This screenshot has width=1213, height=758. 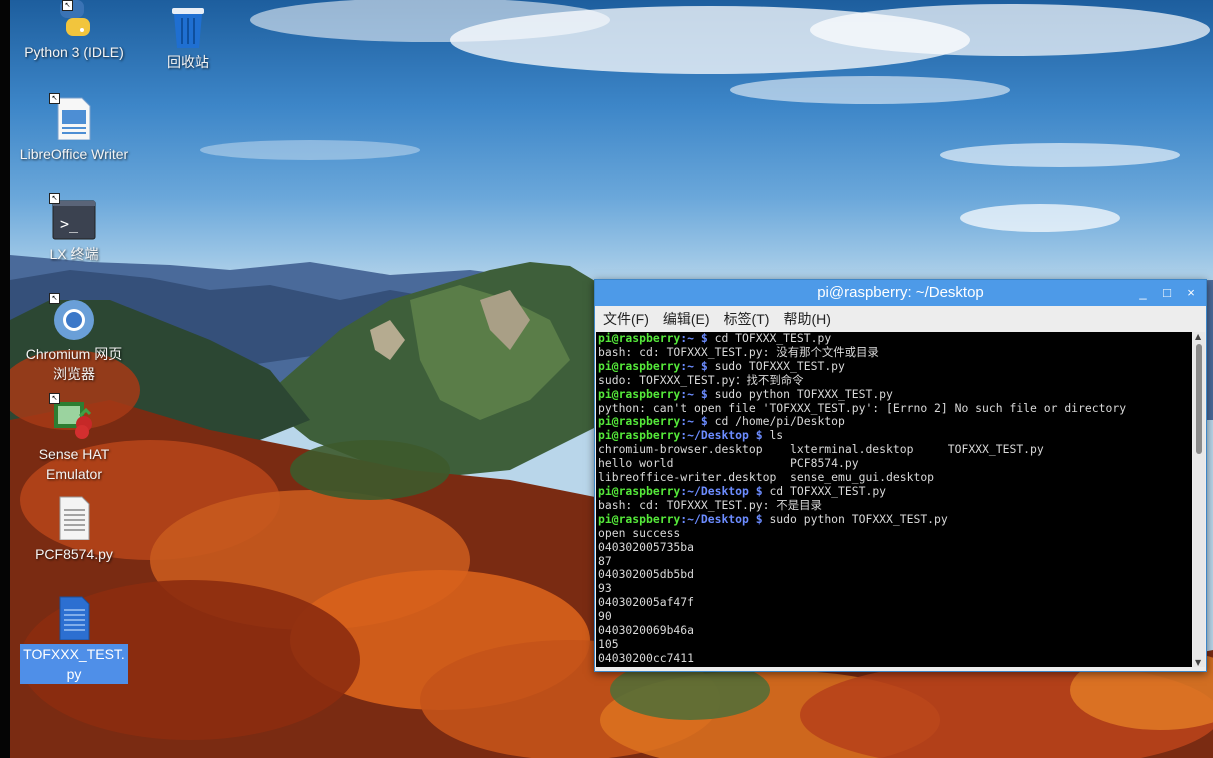 I want to click on desktop-icon-label: TOFXXX_TEST.py, so click(x=74, y=664).